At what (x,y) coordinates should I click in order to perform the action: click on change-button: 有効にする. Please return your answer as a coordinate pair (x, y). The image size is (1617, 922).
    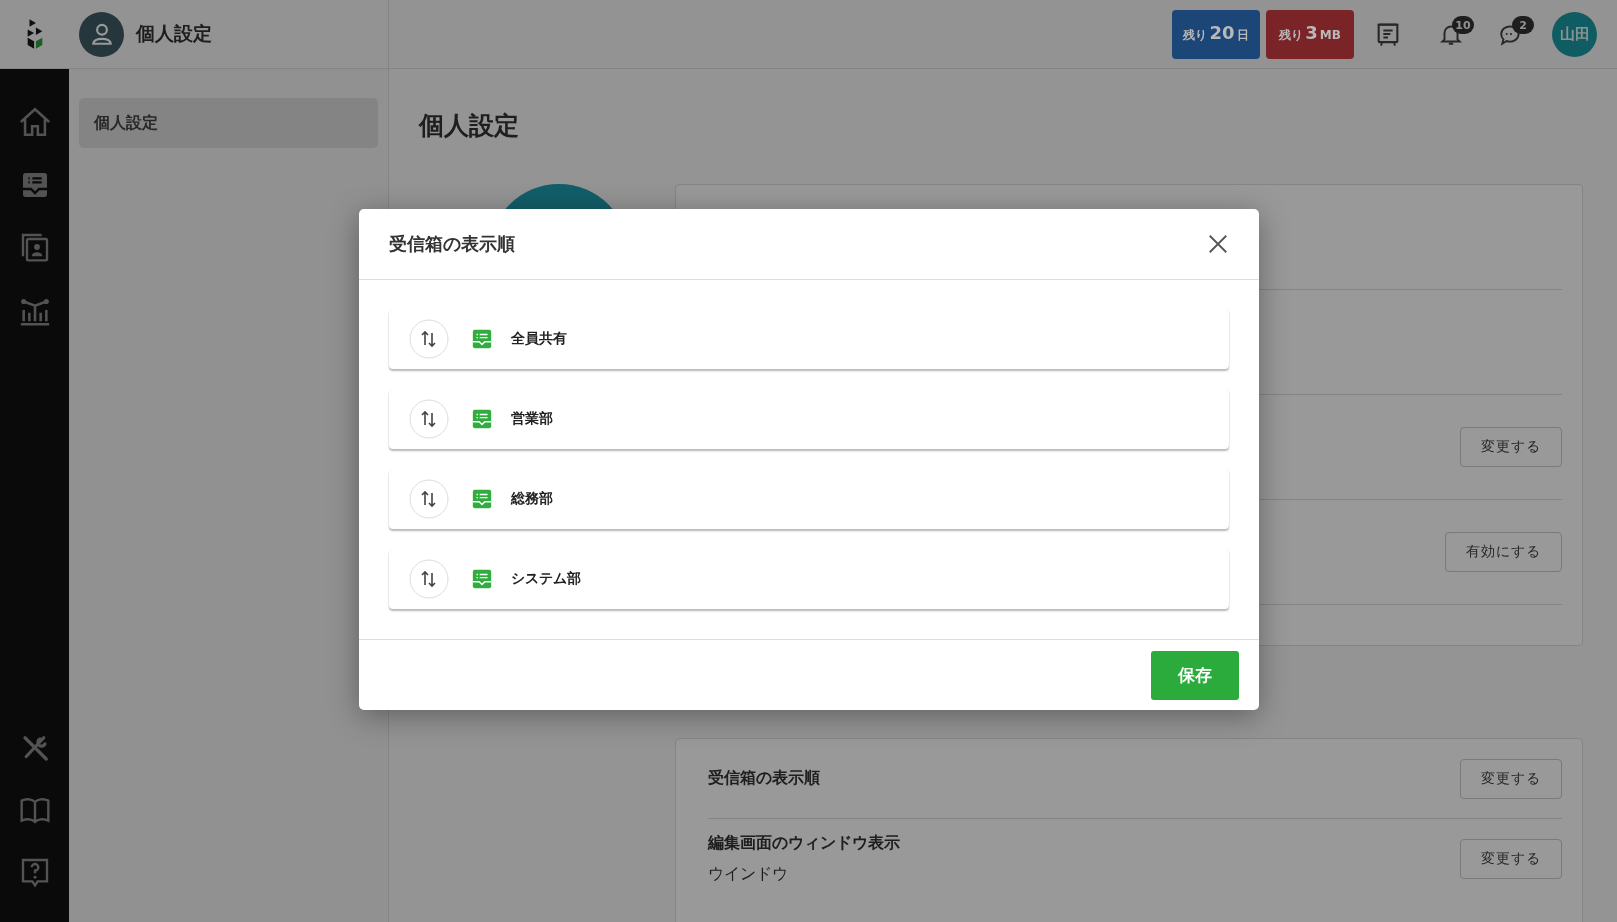
    Looking at the image, I should click on (1503, 552).